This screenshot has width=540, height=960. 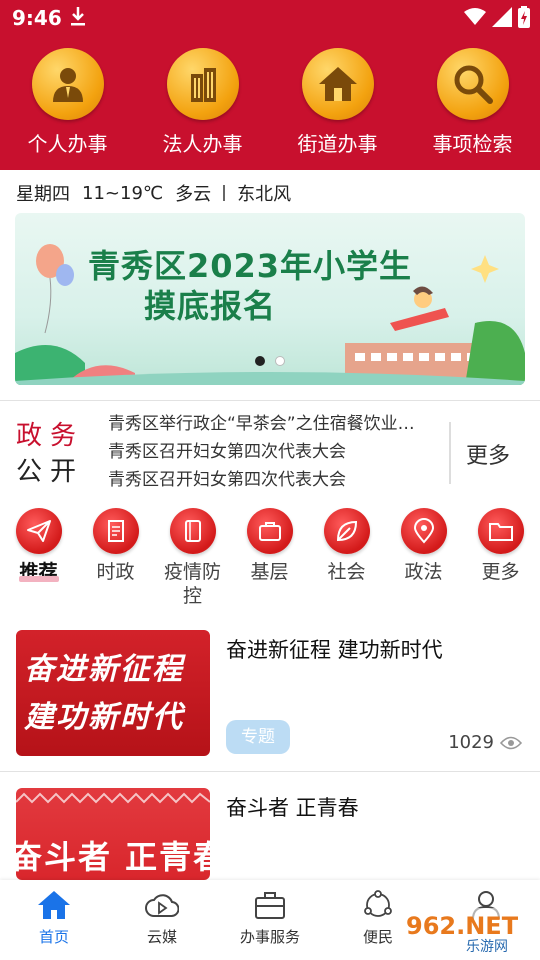 I want to click on signal-icon, so click(x=502, y=17).